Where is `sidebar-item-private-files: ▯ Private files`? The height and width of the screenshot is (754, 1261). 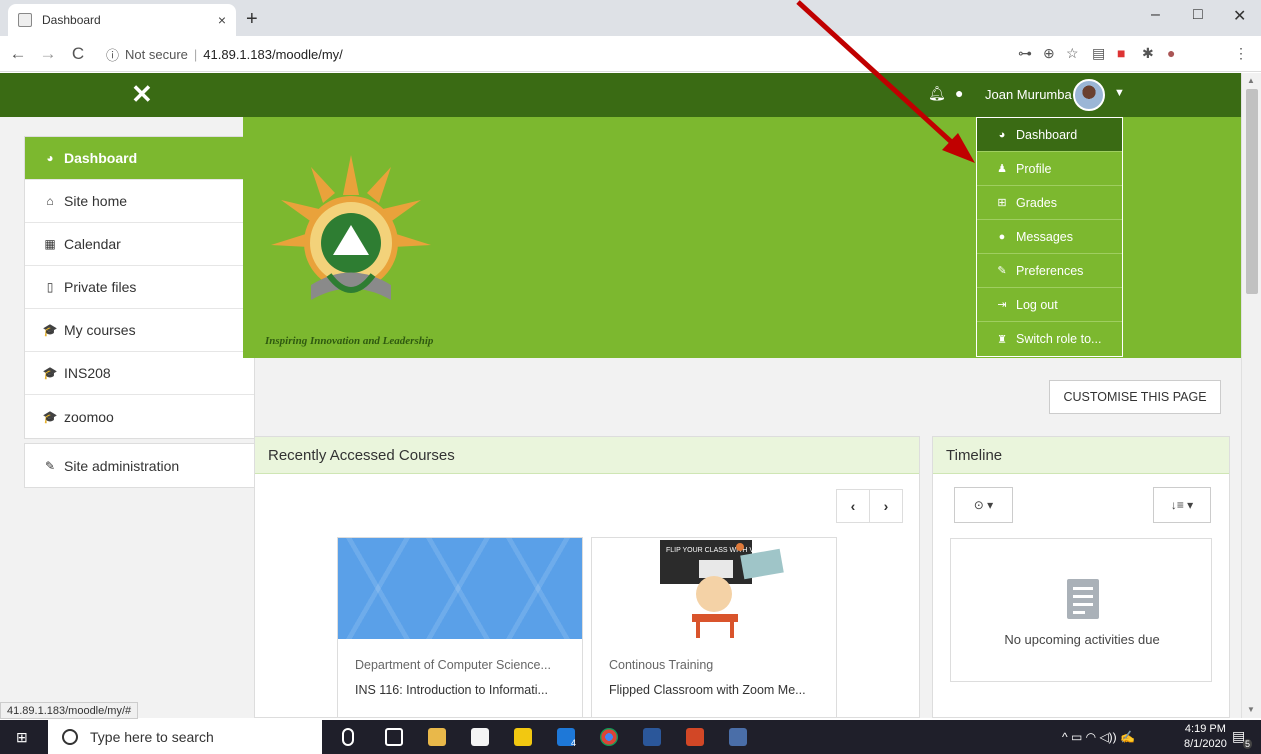
sidebar-item-private-files: ▯ Private files is located at coordinates (139, 287).